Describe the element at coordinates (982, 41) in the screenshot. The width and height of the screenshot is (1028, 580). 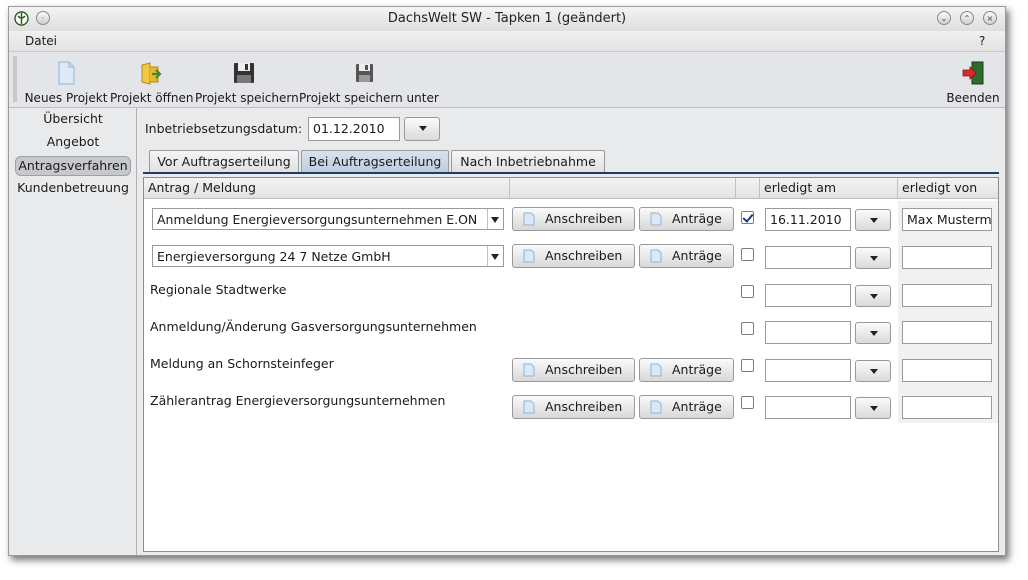
I see `menu-help: ?` at that location.